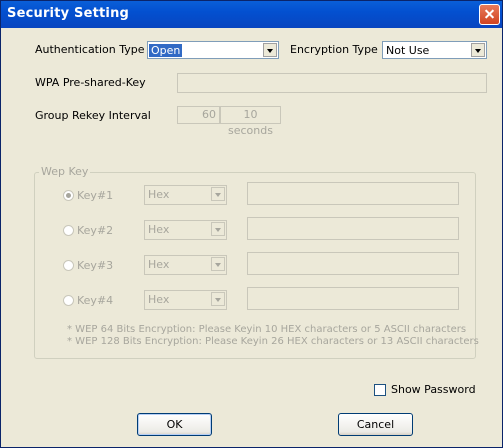  I want to click on wep-key-group-label: Wep Key, so click(65, 171).